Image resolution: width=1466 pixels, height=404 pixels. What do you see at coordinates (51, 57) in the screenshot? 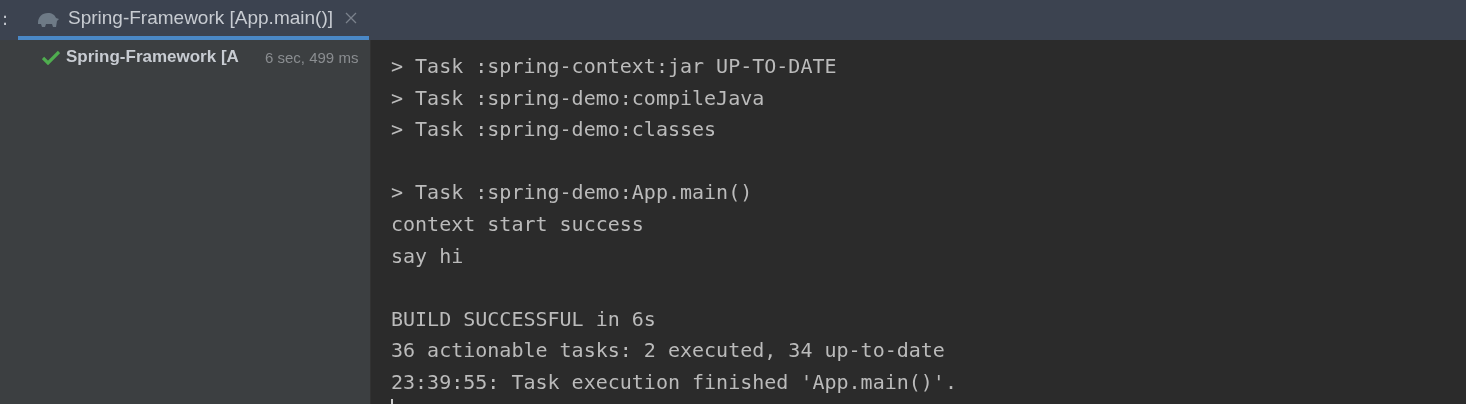
I see `check-icon` at bounding box center [51, 57].